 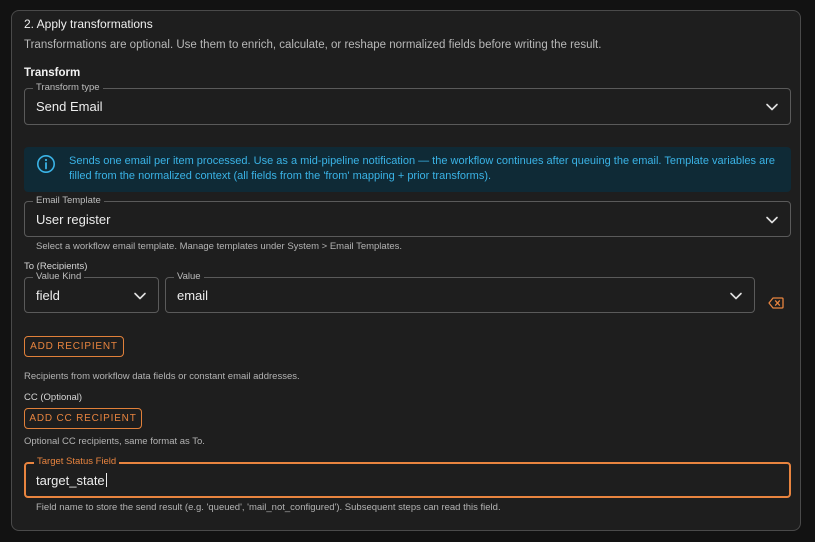 I want to click on section-title: 2. Apply transformations, so click(x=88, y=24).